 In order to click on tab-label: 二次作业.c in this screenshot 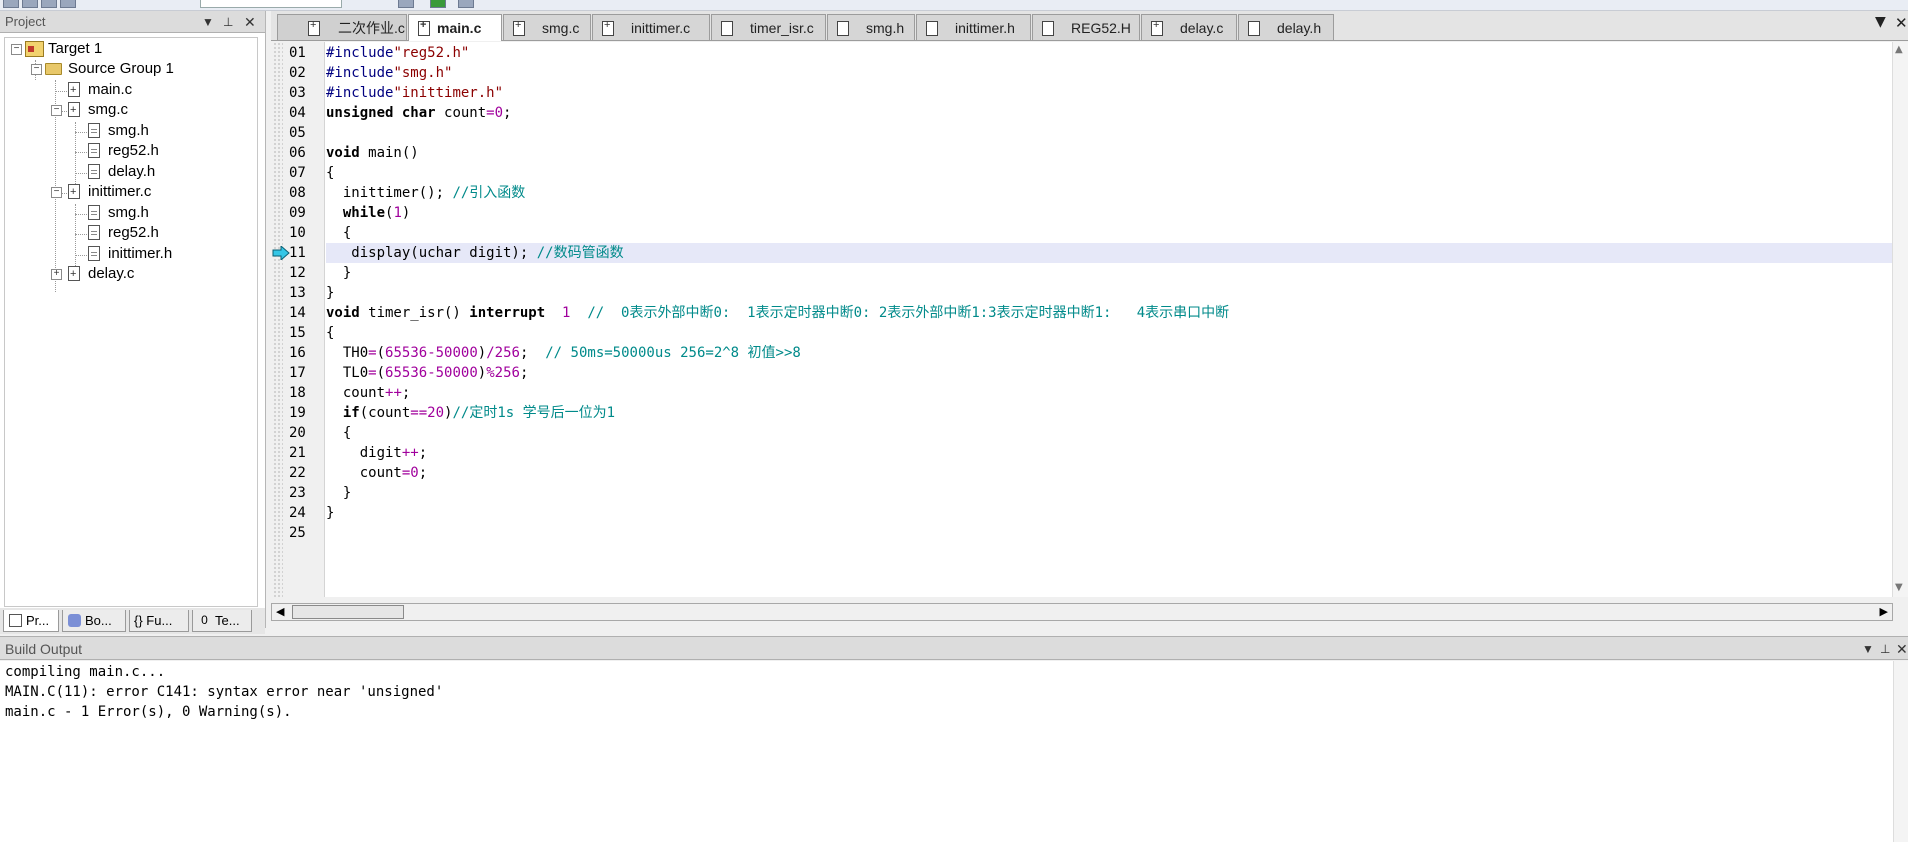, I will do `click(371, 28)`.